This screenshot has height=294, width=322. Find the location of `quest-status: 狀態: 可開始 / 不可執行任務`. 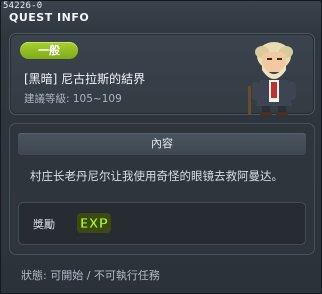

quest-status: 狀態: 可開始 / 不可執行任務 is located at coordinates (90, 275).